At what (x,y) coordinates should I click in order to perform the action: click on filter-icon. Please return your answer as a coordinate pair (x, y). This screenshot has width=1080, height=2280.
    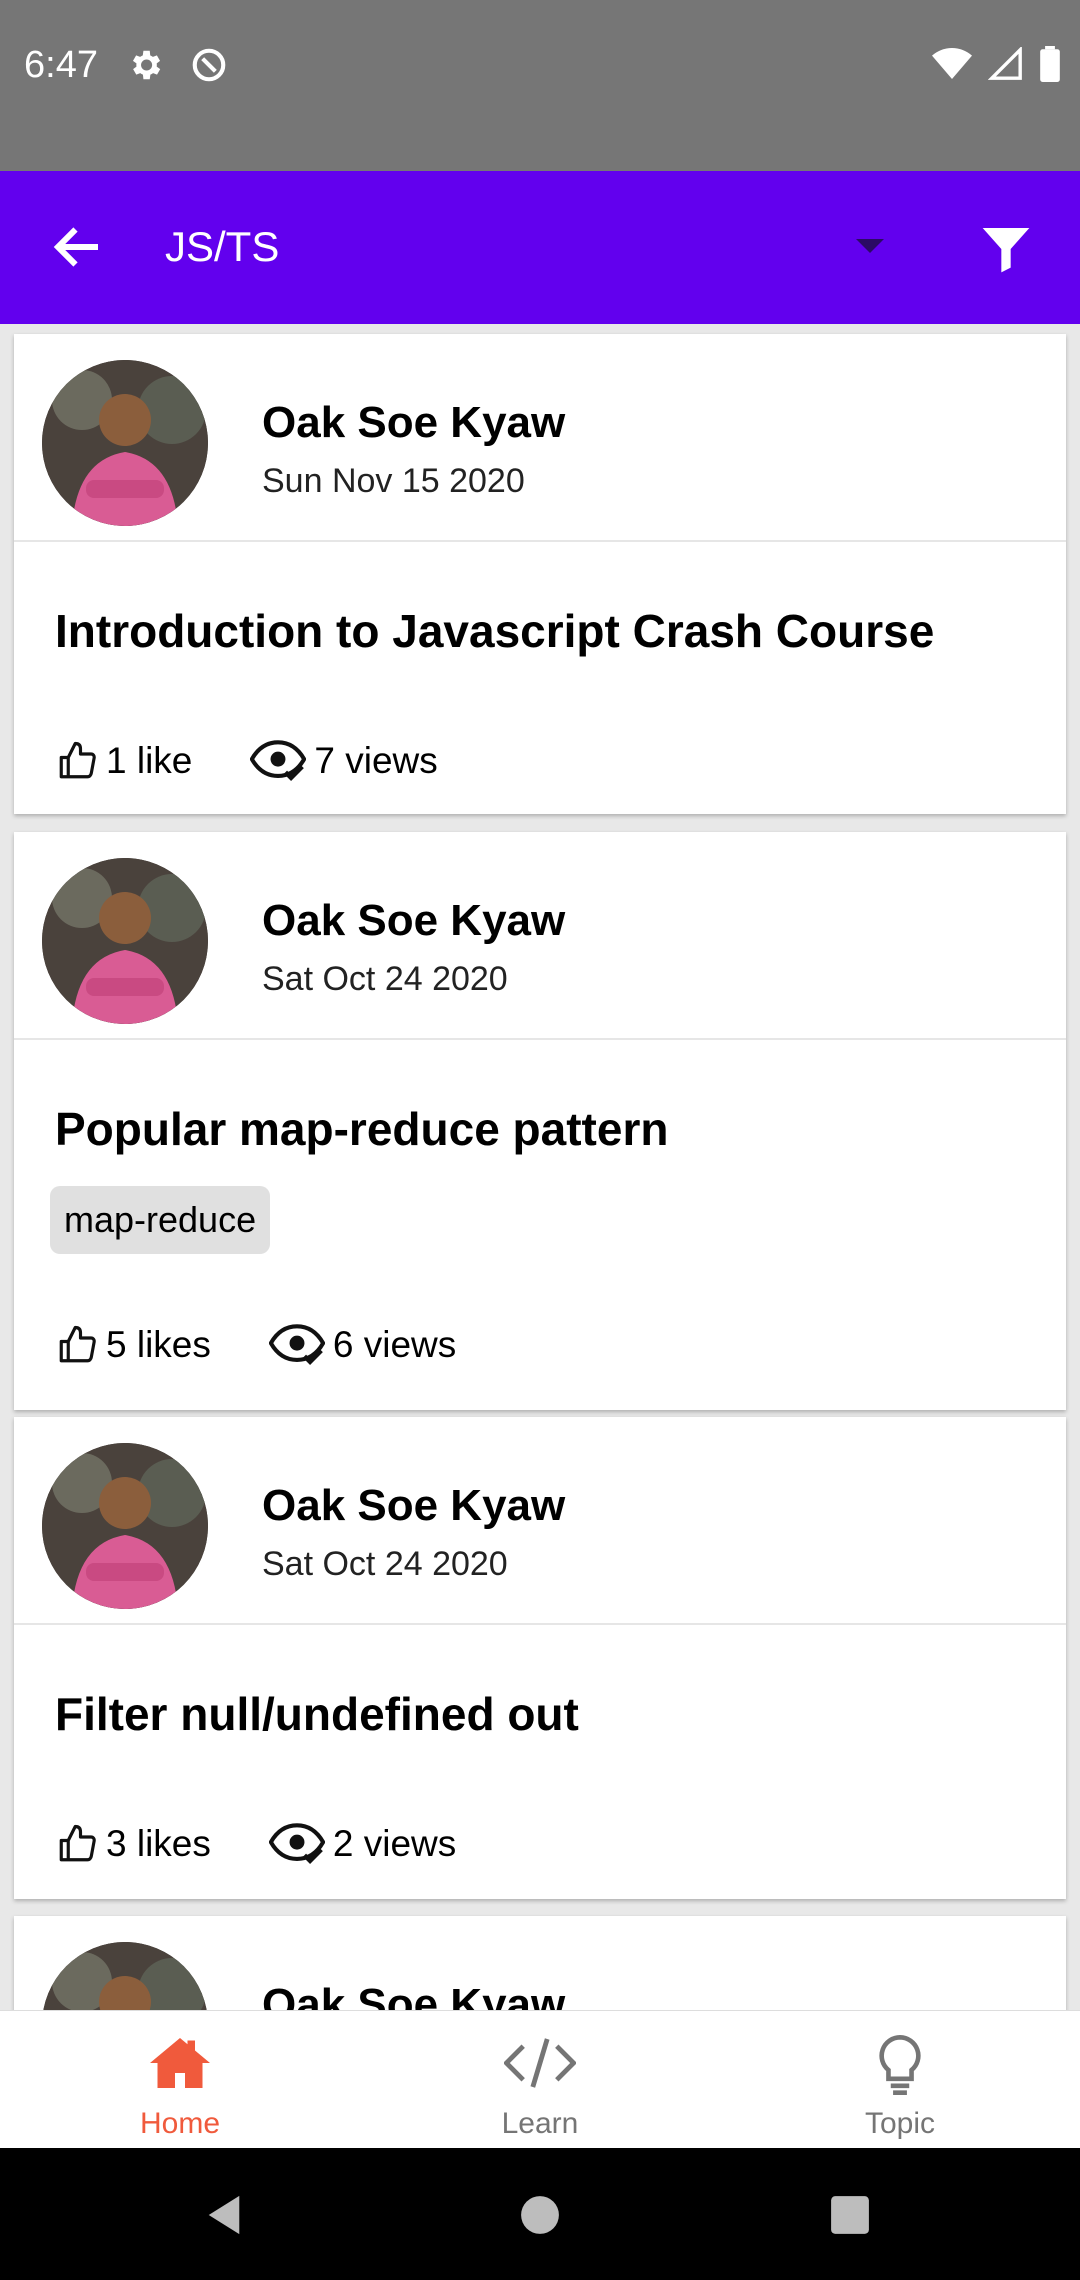
    Looking at the image, I should click on (1006, 249).